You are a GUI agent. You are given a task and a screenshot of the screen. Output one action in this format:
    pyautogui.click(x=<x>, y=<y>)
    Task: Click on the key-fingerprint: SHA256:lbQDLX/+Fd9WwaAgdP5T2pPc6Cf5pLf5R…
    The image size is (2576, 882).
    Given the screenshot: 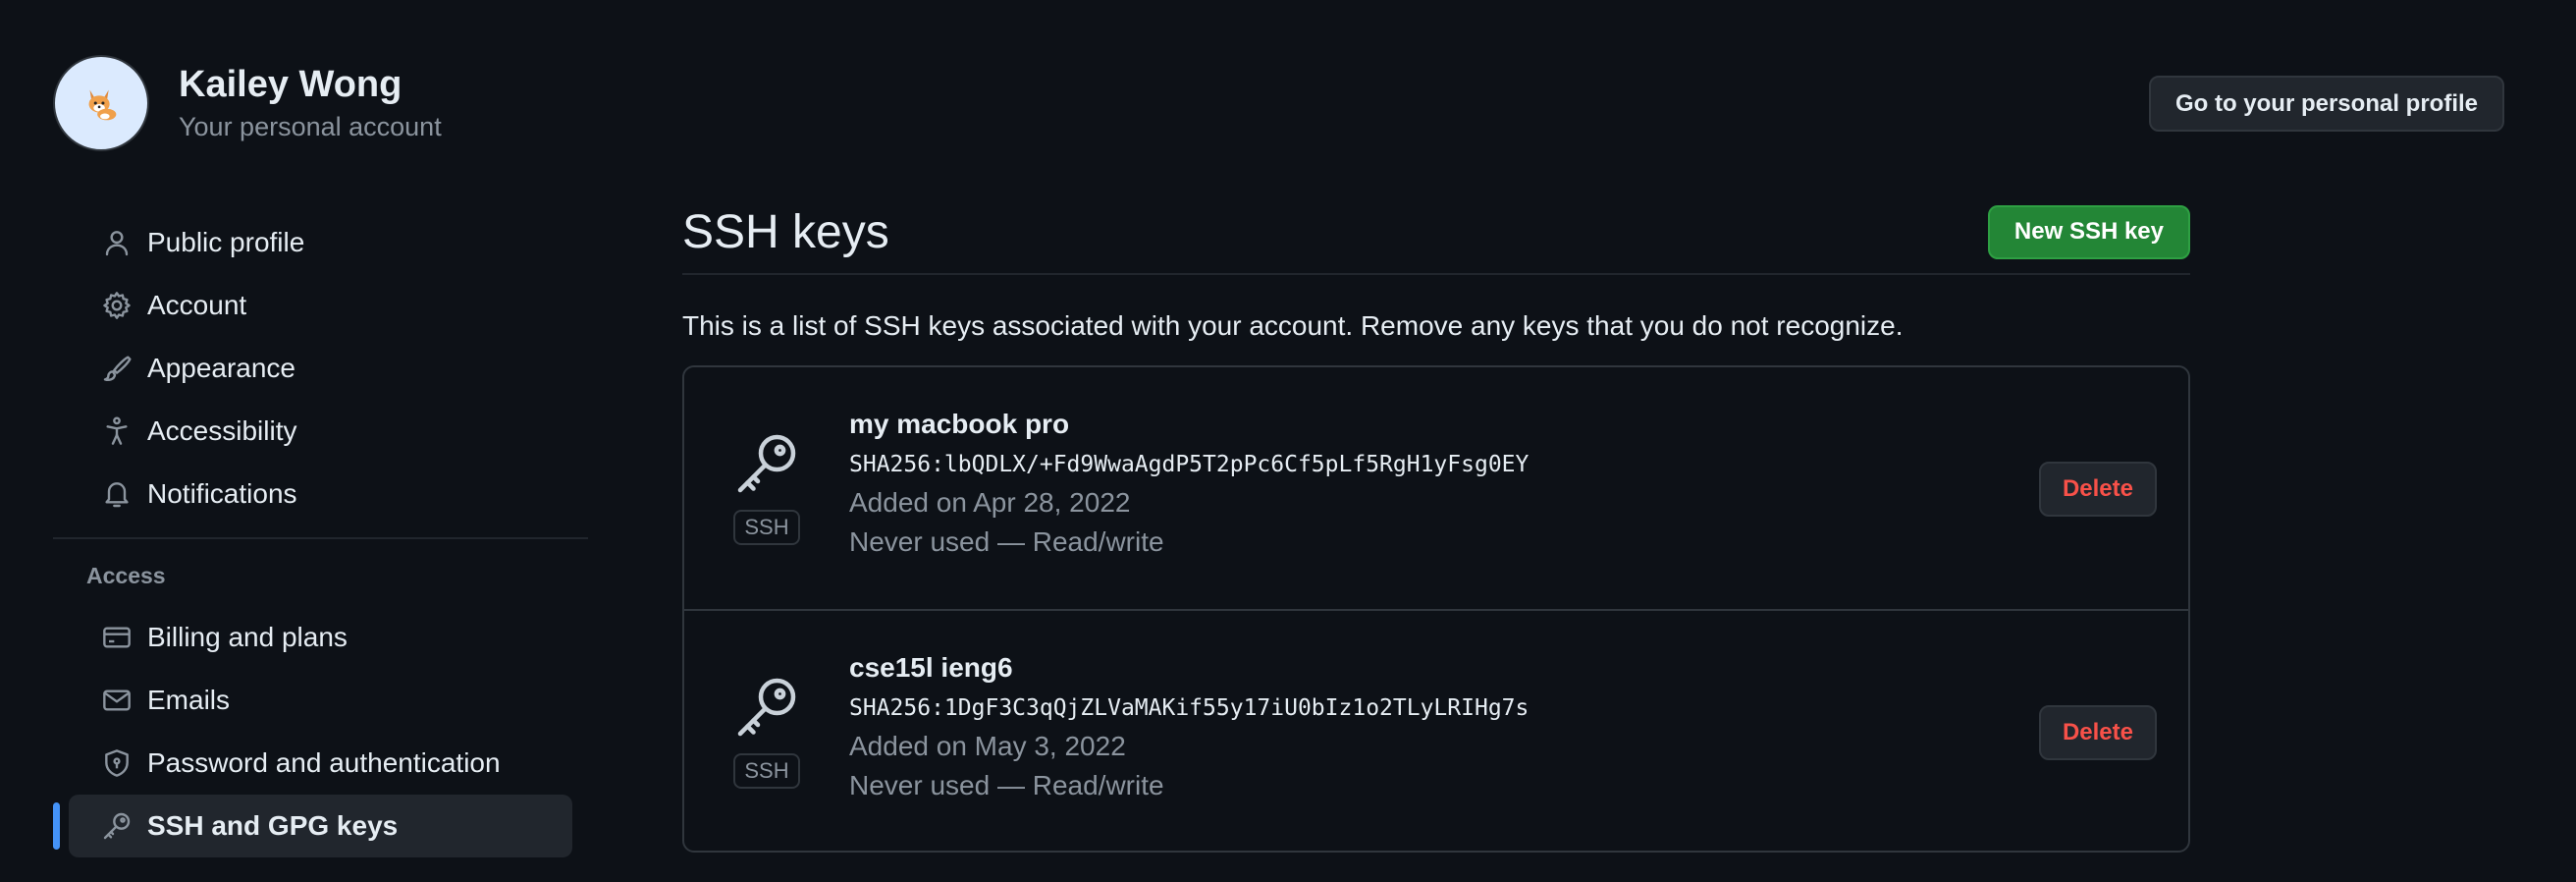 What is the action you would take?
    pyautogui.click(x=1189, y=464)
    